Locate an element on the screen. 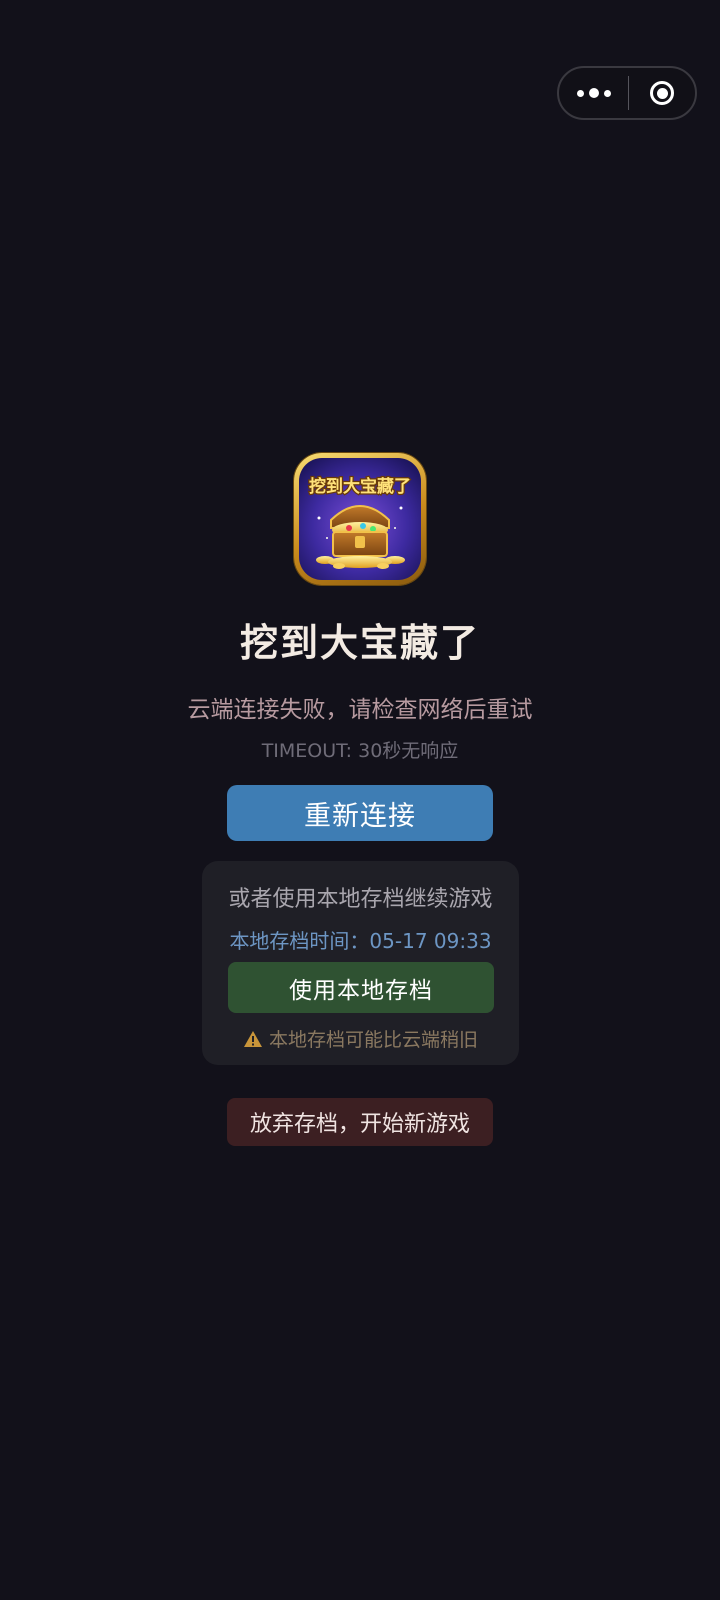 This screenshot has height=1600, width=720. mini-program-capsule is located at coordinates (627, 93).